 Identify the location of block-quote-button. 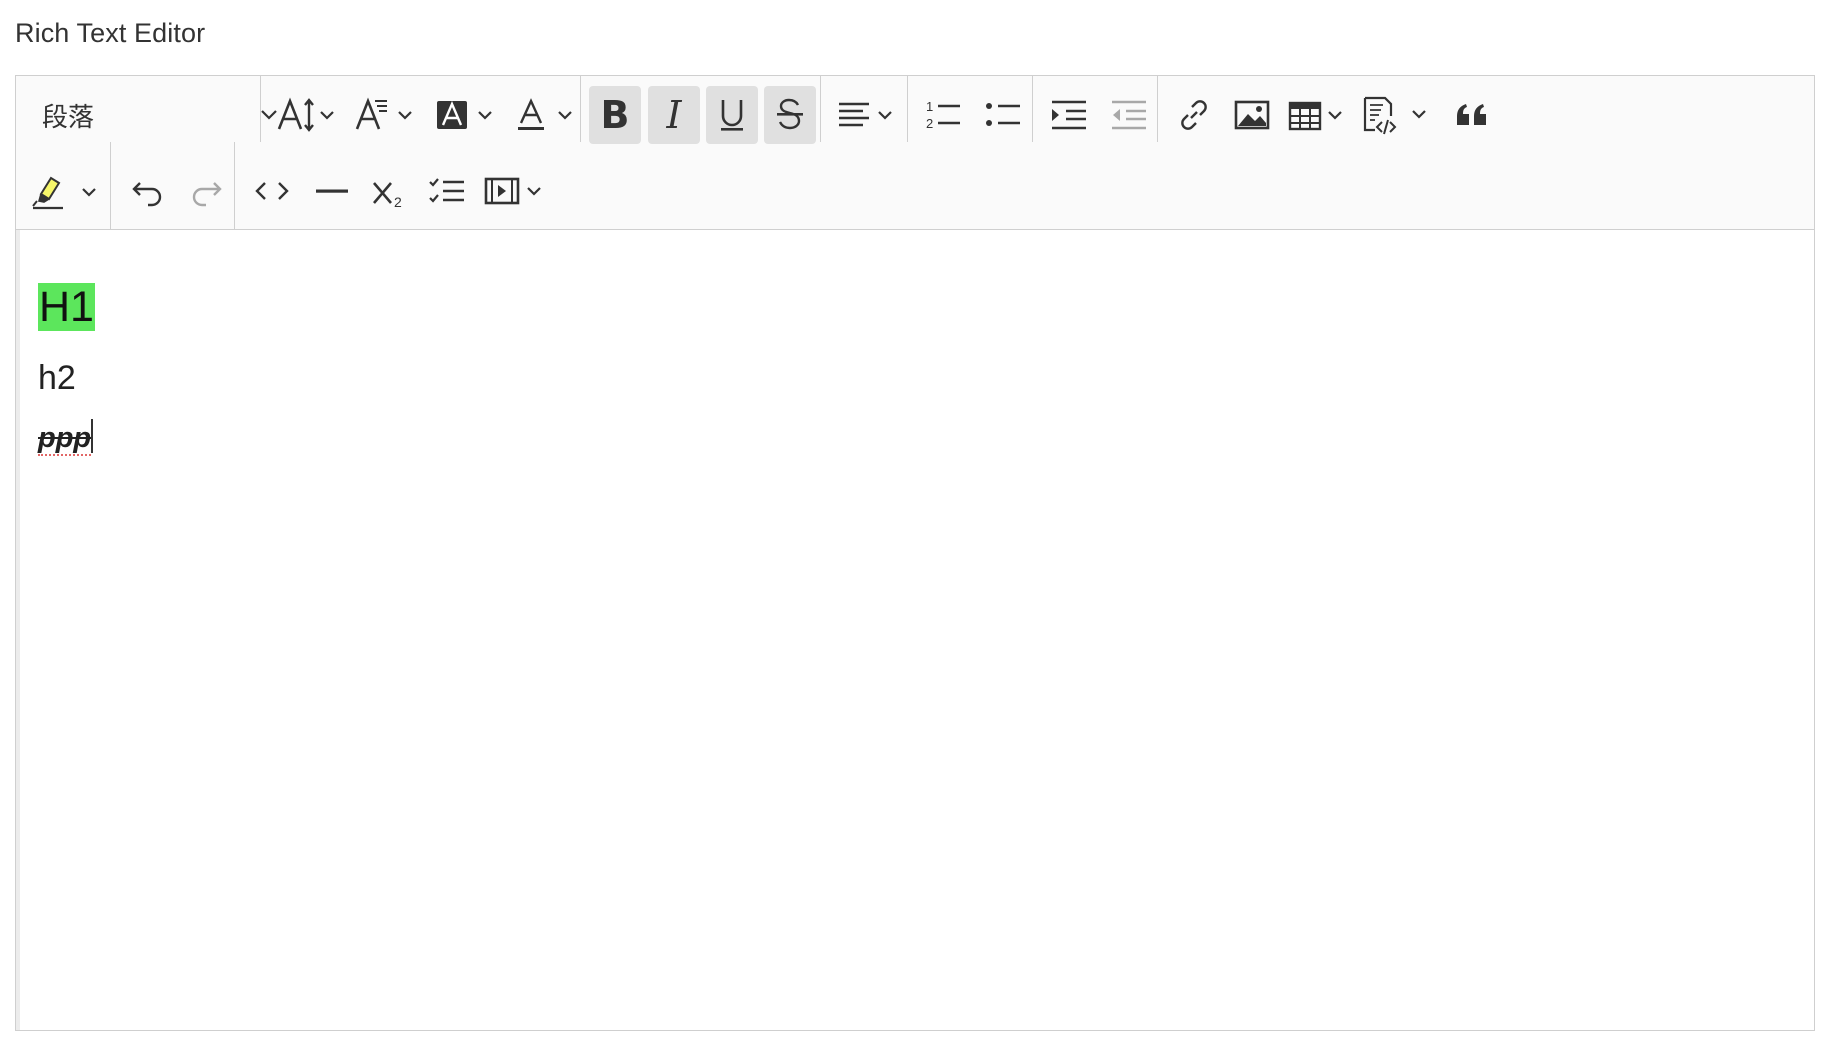
(1472, 115).